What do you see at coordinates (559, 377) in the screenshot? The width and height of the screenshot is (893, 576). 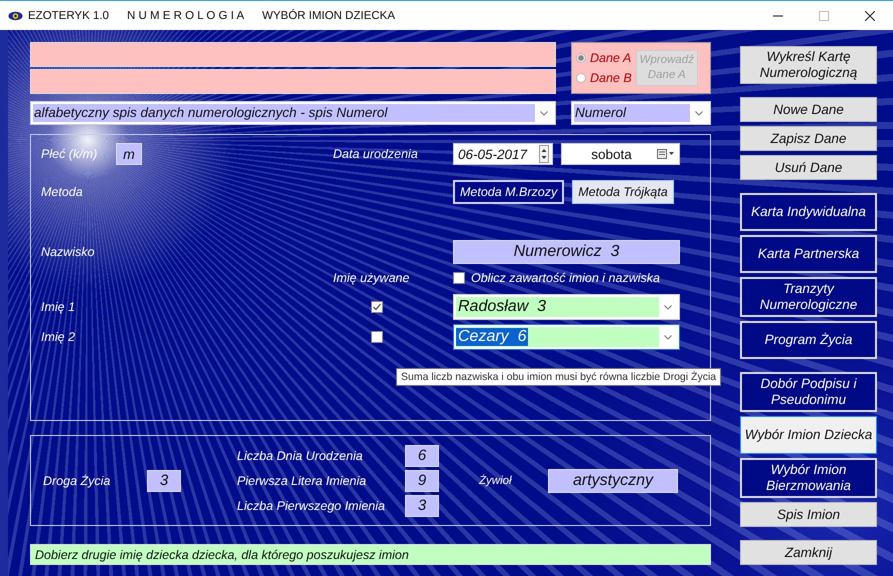 I see `tooltip: Suma liczb nazwiska i obu imion musi być równa liczbie Drogi Życia` at bounding box center [559, 377].